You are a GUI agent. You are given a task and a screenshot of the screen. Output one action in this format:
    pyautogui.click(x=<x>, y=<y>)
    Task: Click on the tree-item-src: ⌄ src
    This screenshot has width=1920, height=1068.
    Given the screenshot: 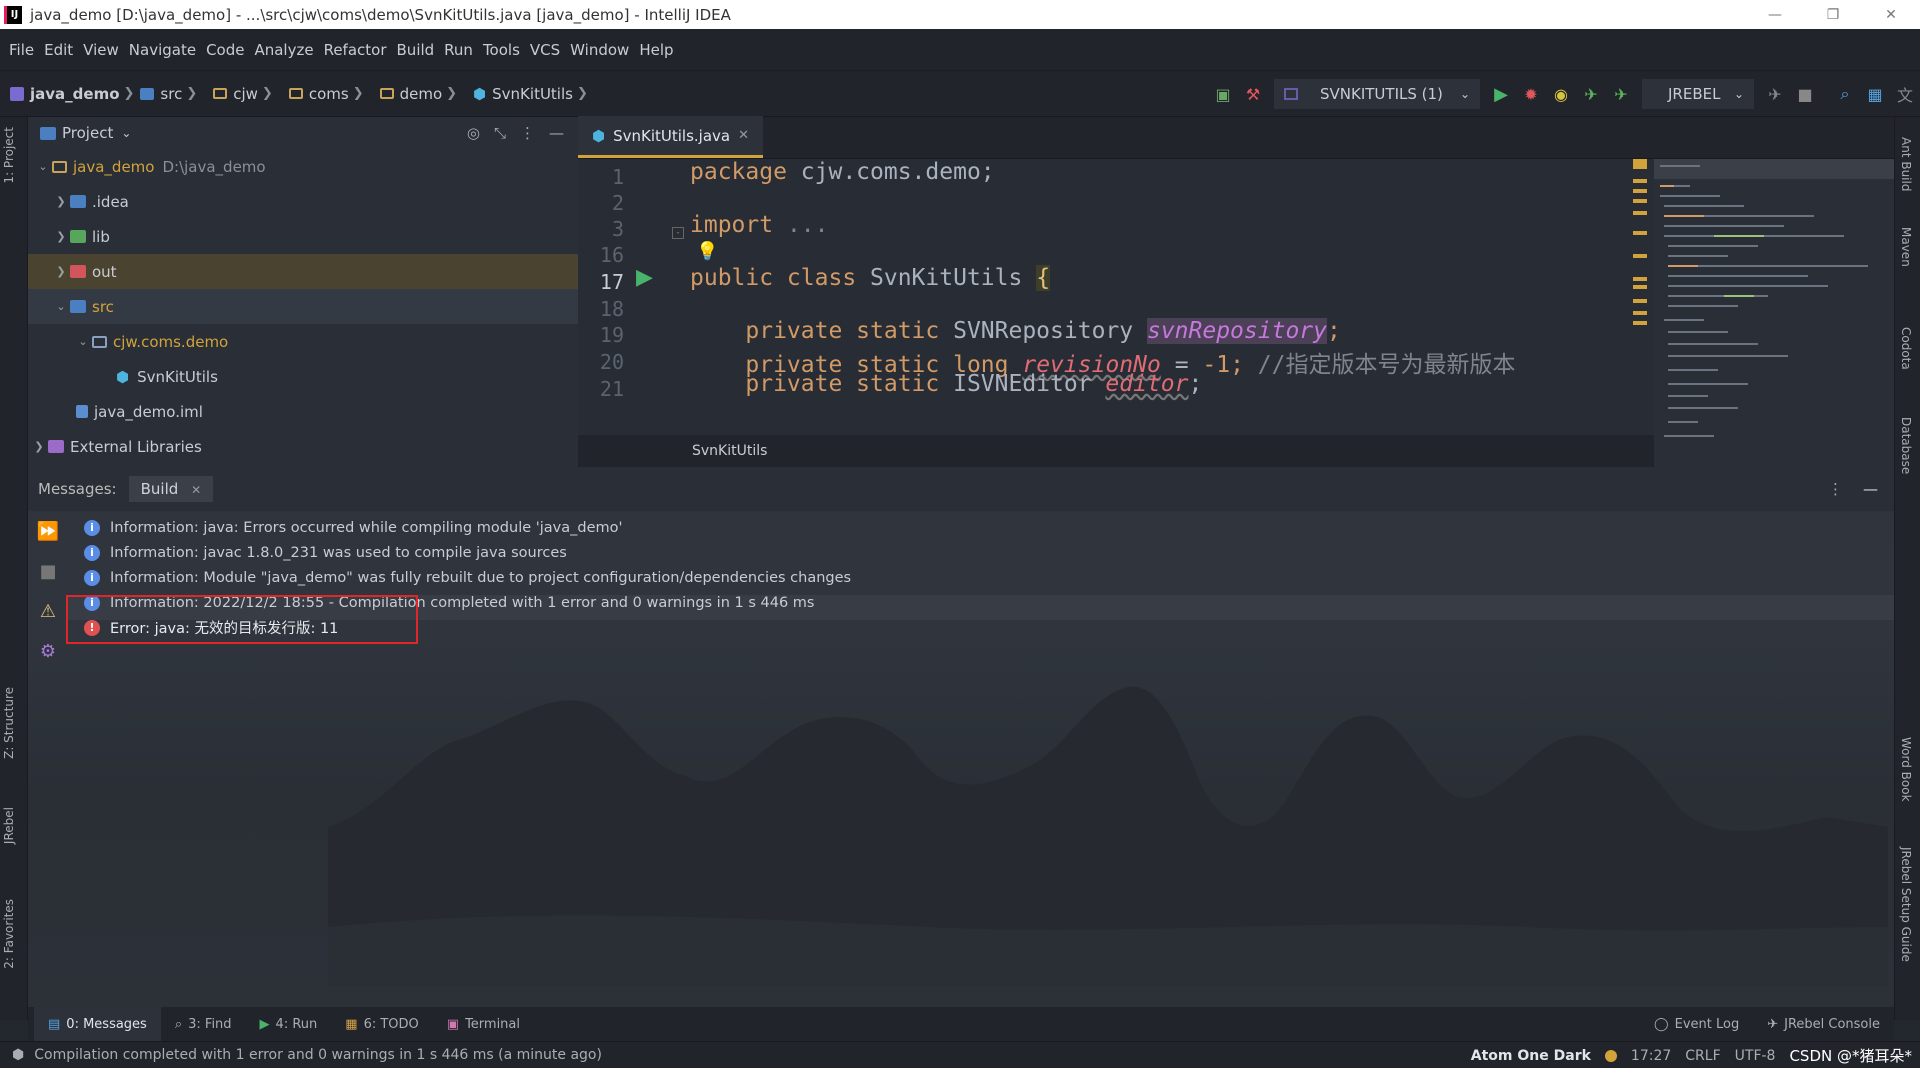 What is the action you would take?
    pyautogui.click(x=303, y=306)
    